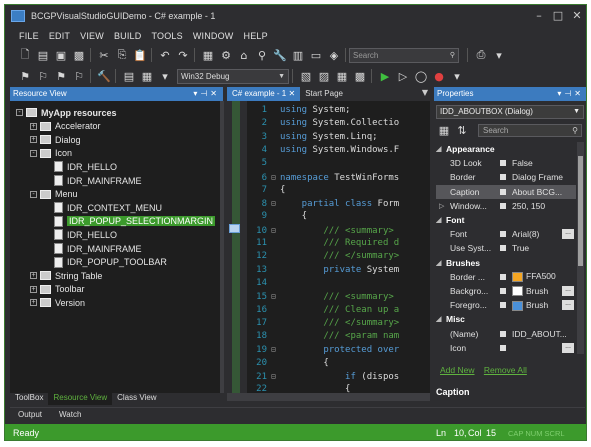 This screenshot has width=591, height=447. I want to click on expand-icon: ▷, so click(441, 206).